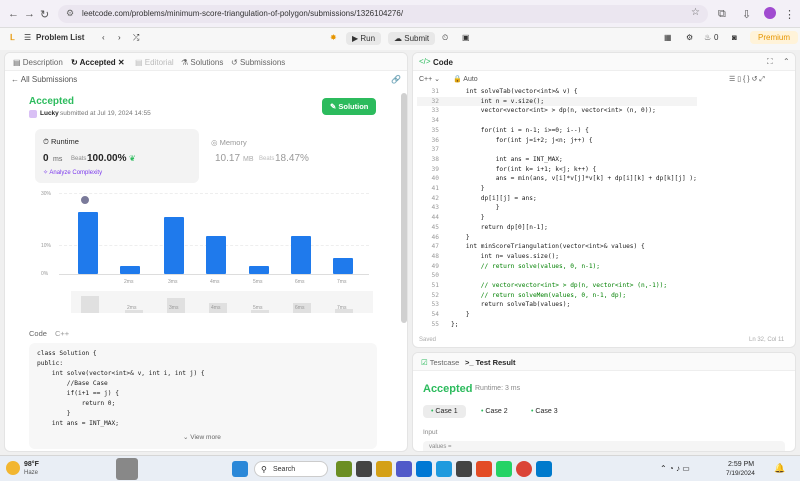  I want to click on debug-icon: ✸, so click(333, 37).